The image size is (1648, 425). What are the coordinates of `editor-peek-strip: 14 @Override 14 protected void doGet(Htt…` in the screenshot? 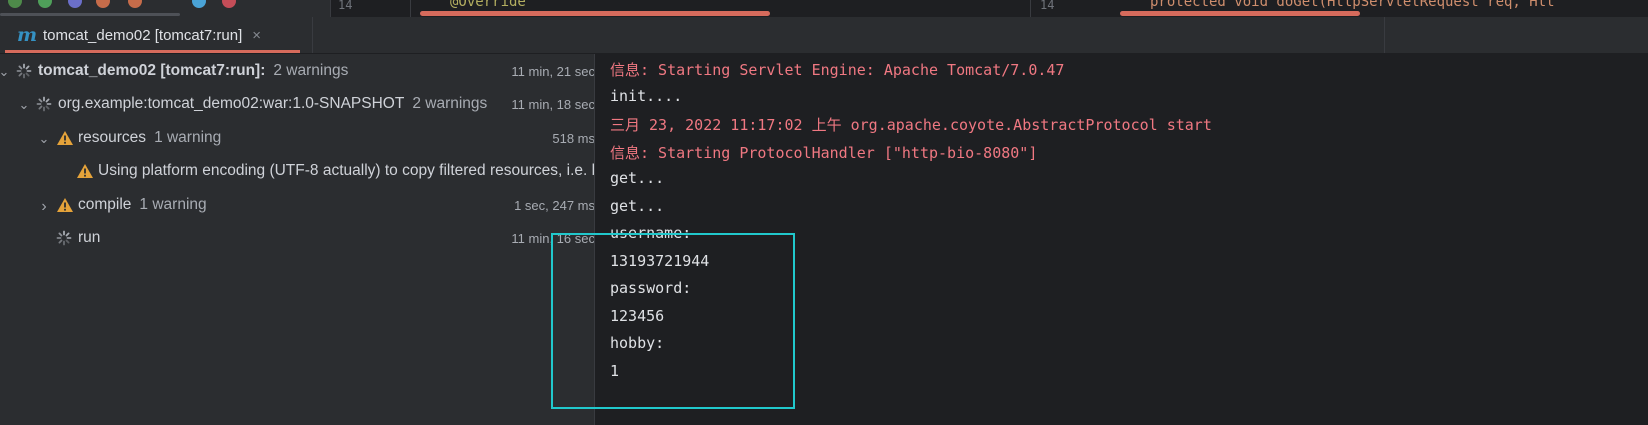 It's located at (824, 8).